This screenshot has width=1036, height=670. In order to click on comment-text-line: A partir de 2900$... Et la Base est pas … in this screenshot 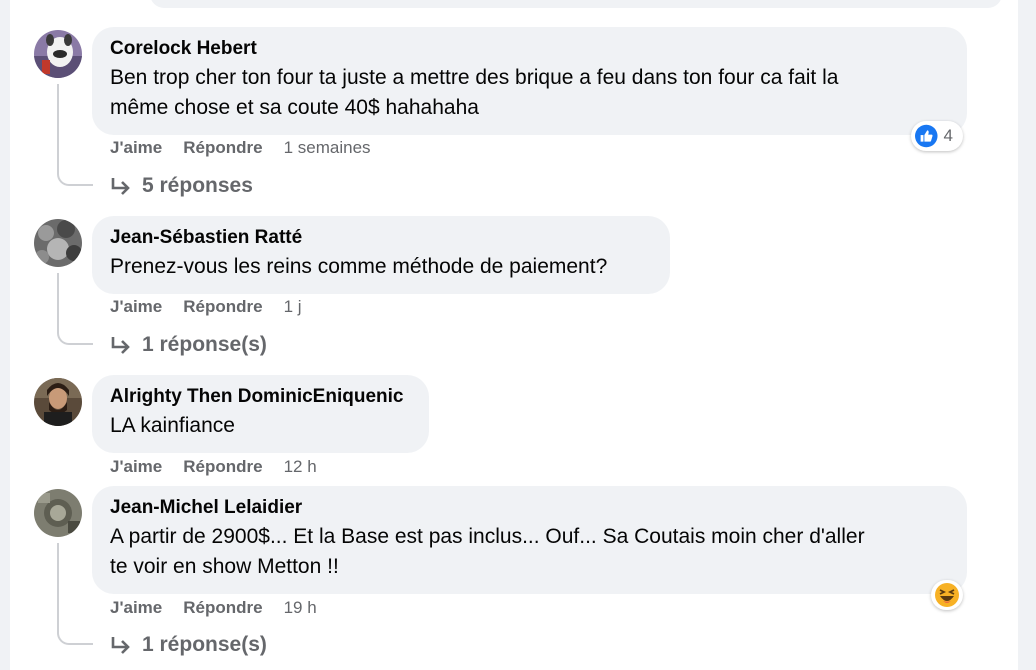, I will do `click(487, 536)`.